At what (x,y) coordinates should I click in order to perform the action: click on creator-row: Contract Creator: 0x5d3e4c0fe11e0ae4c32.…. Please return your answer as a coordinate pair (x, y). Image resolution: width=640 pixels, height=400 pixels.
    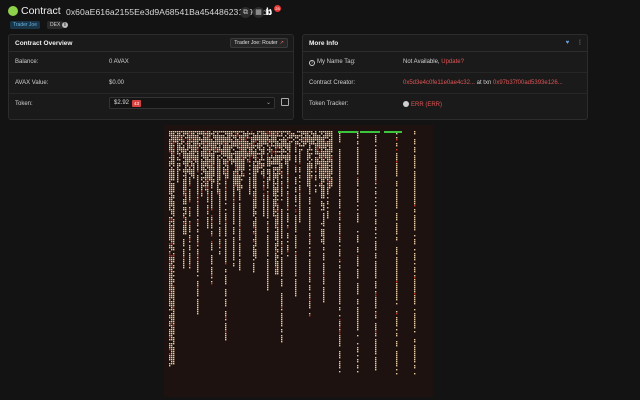
    Looking at the image, I should click on (445, 83).